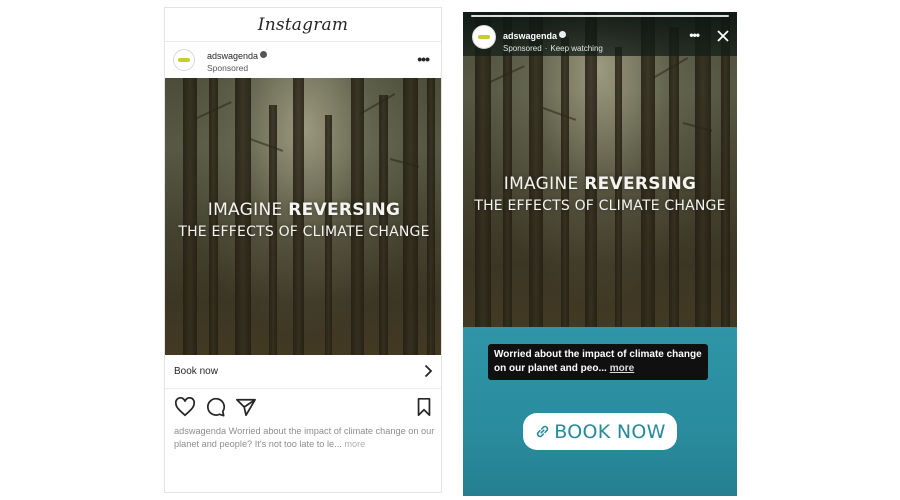  Describe the element at coordinates (232, 56) in the screenshot. I see `account-name: adswagenda` at that location.